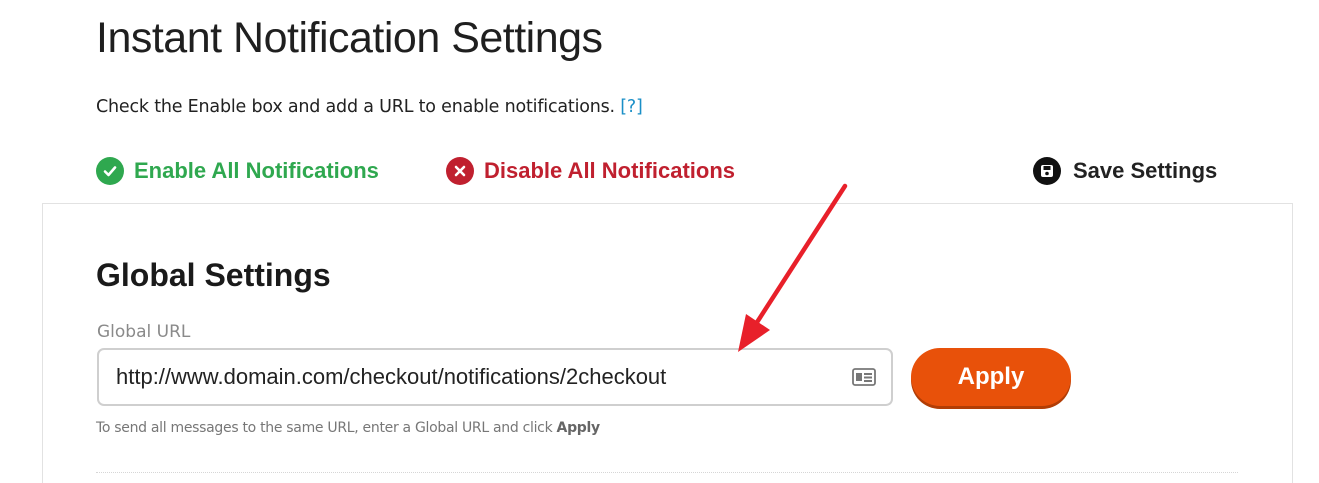 The height and width of the screenshot is (483, 1319). I want to click on save-settings-button: Save Settings, so click(1125, 171).